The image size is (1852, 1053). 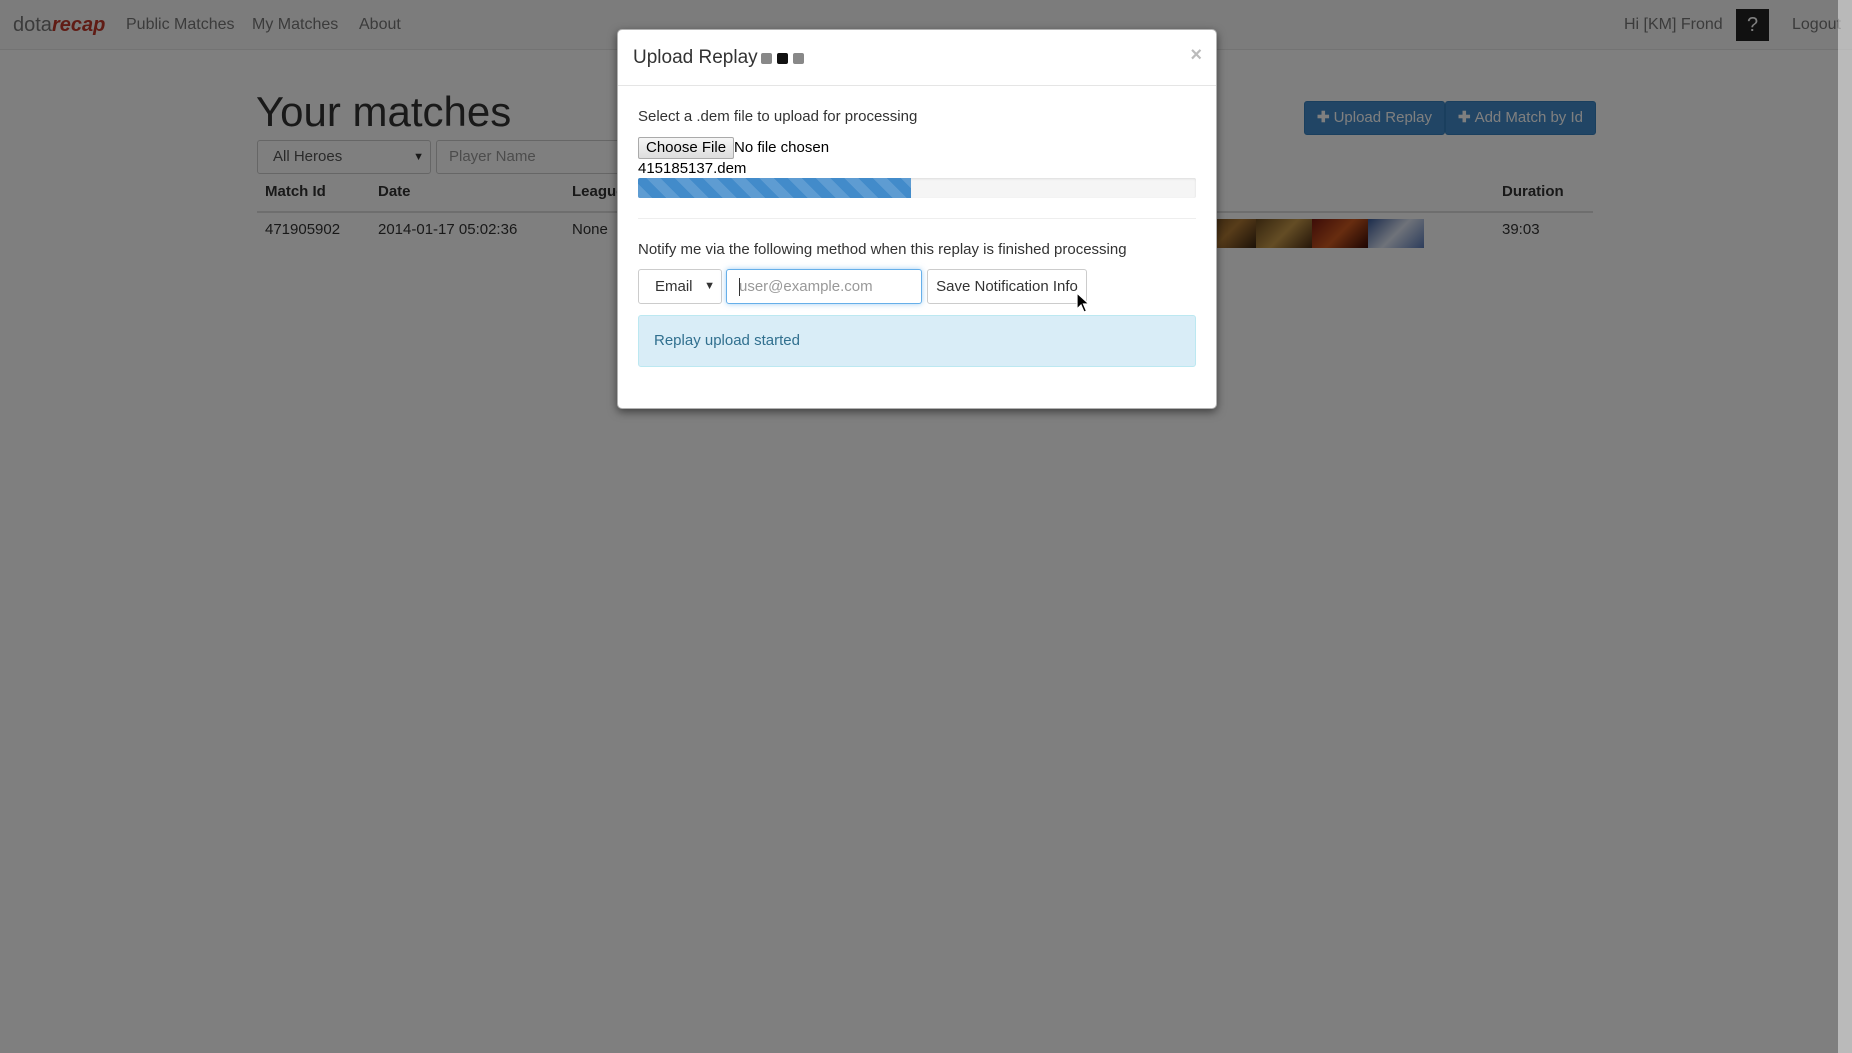 I want to click on choose-file-button: Choose File, so click(x=686, y=148).